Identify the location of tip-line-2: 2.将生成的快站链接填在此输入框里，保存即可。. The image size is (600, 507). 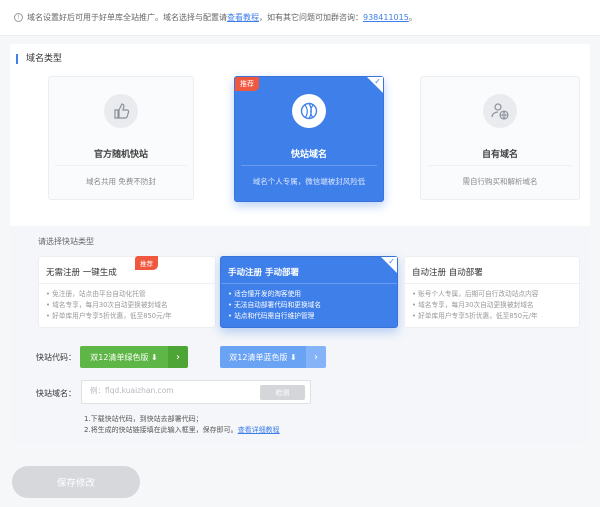
(161, 430).